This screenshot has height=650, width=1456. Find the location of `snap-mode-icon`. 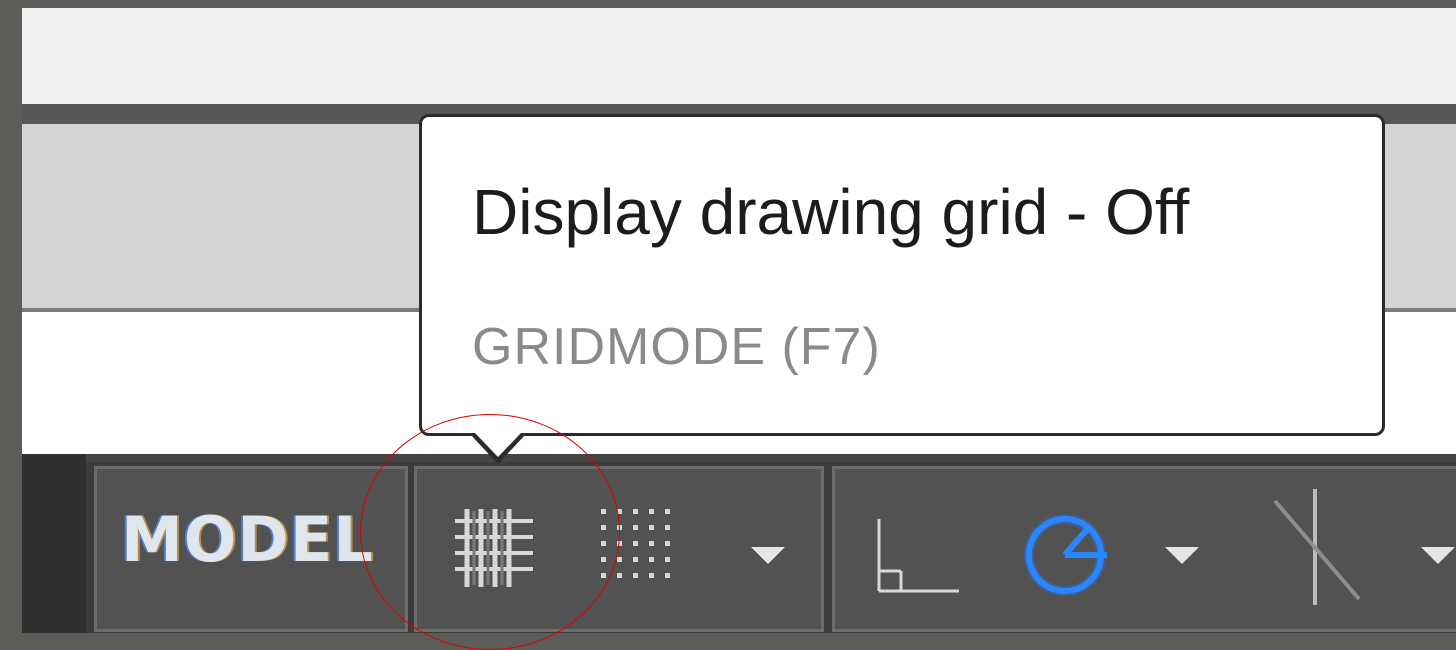

snap-mode-icon is located at coordinates (642, 548).